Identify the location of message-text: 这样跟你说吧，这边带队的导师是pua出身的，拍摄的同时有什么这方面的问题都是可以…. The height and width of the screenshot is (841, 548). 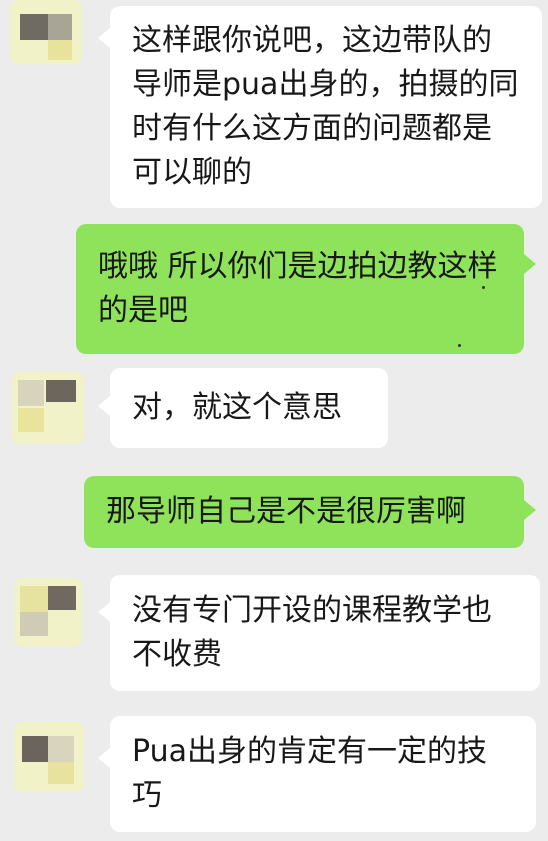
(325, 106).